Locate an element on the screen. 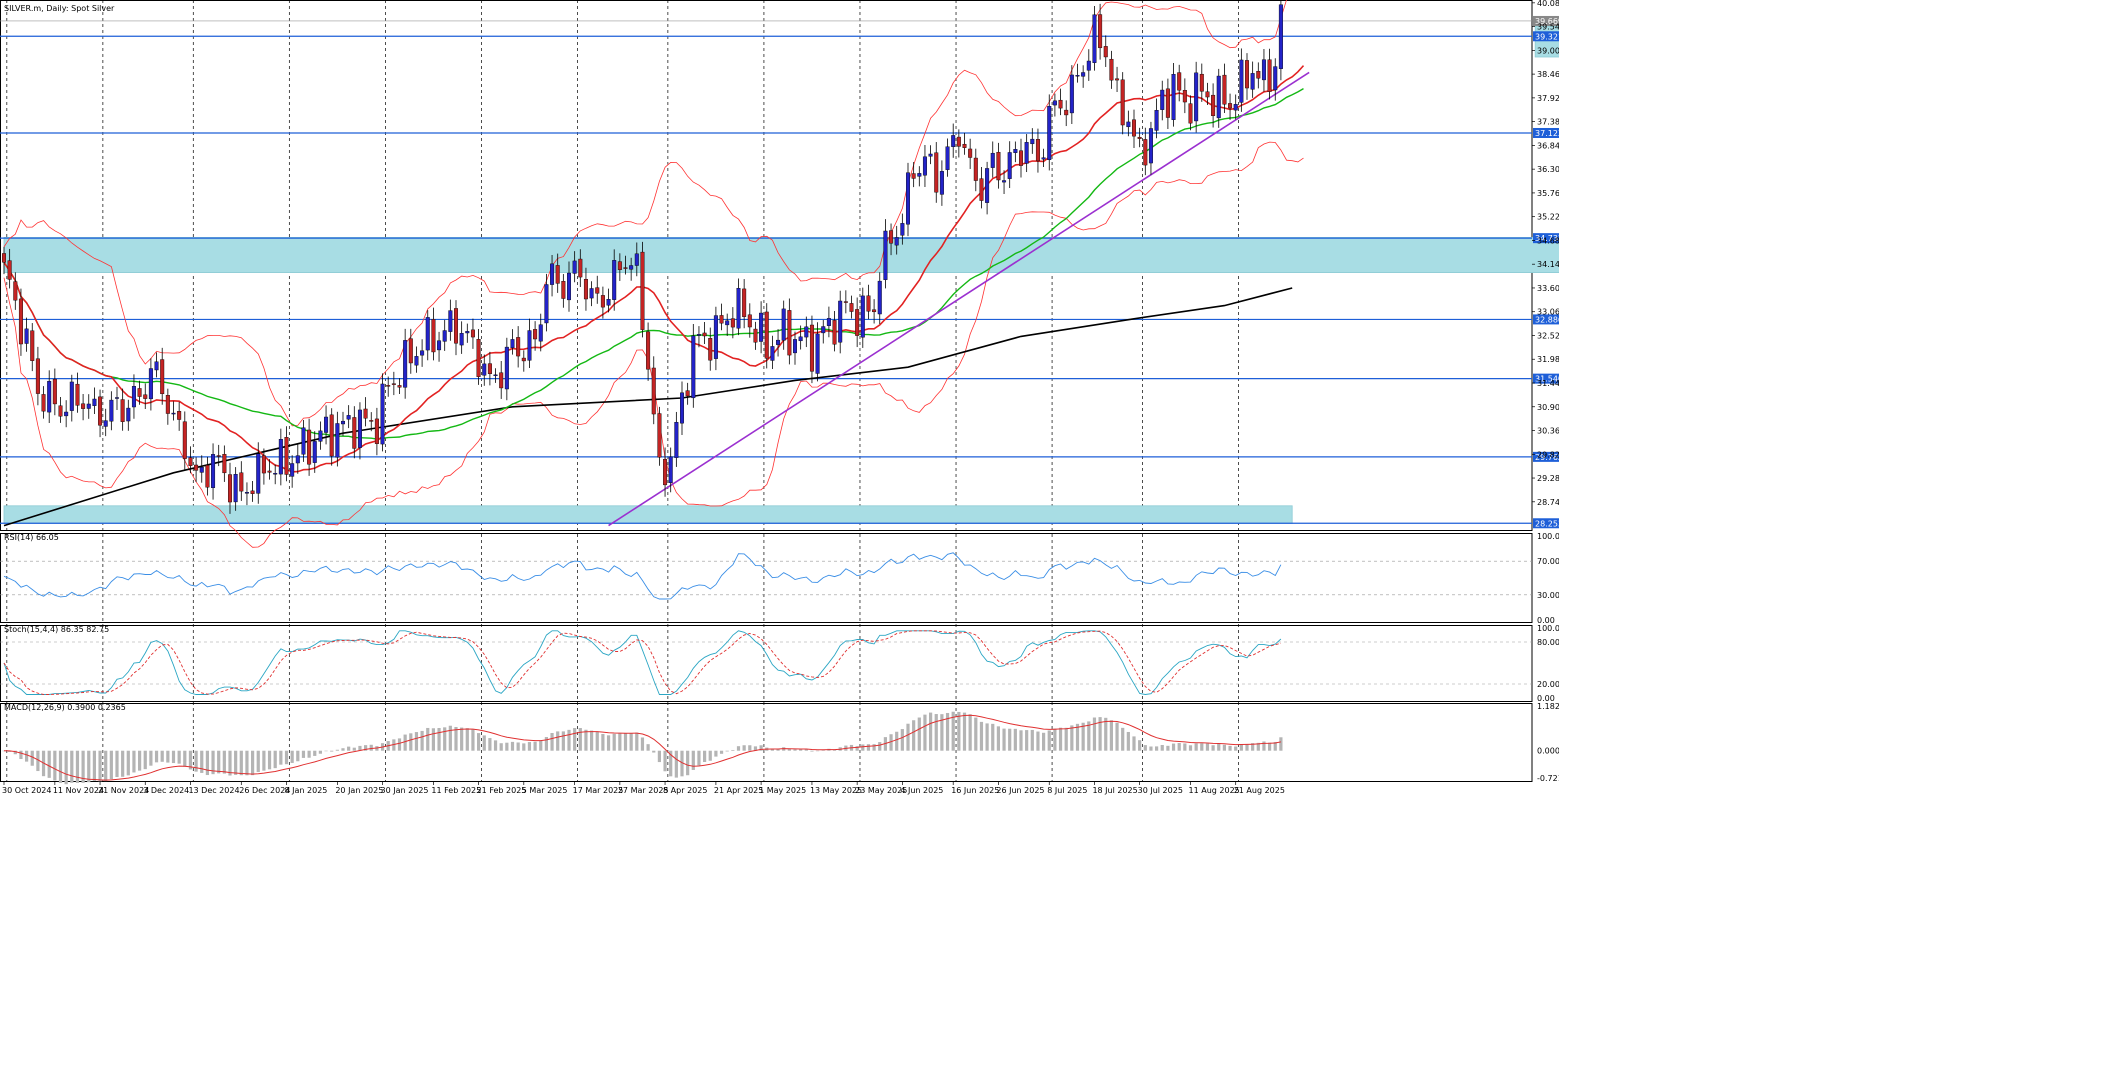 Image resolution: width=2106 pixels, height=1073 pixels. macd-panel: 1.1828 0.0000 -0.7218 is located at coordinates (780, 743).